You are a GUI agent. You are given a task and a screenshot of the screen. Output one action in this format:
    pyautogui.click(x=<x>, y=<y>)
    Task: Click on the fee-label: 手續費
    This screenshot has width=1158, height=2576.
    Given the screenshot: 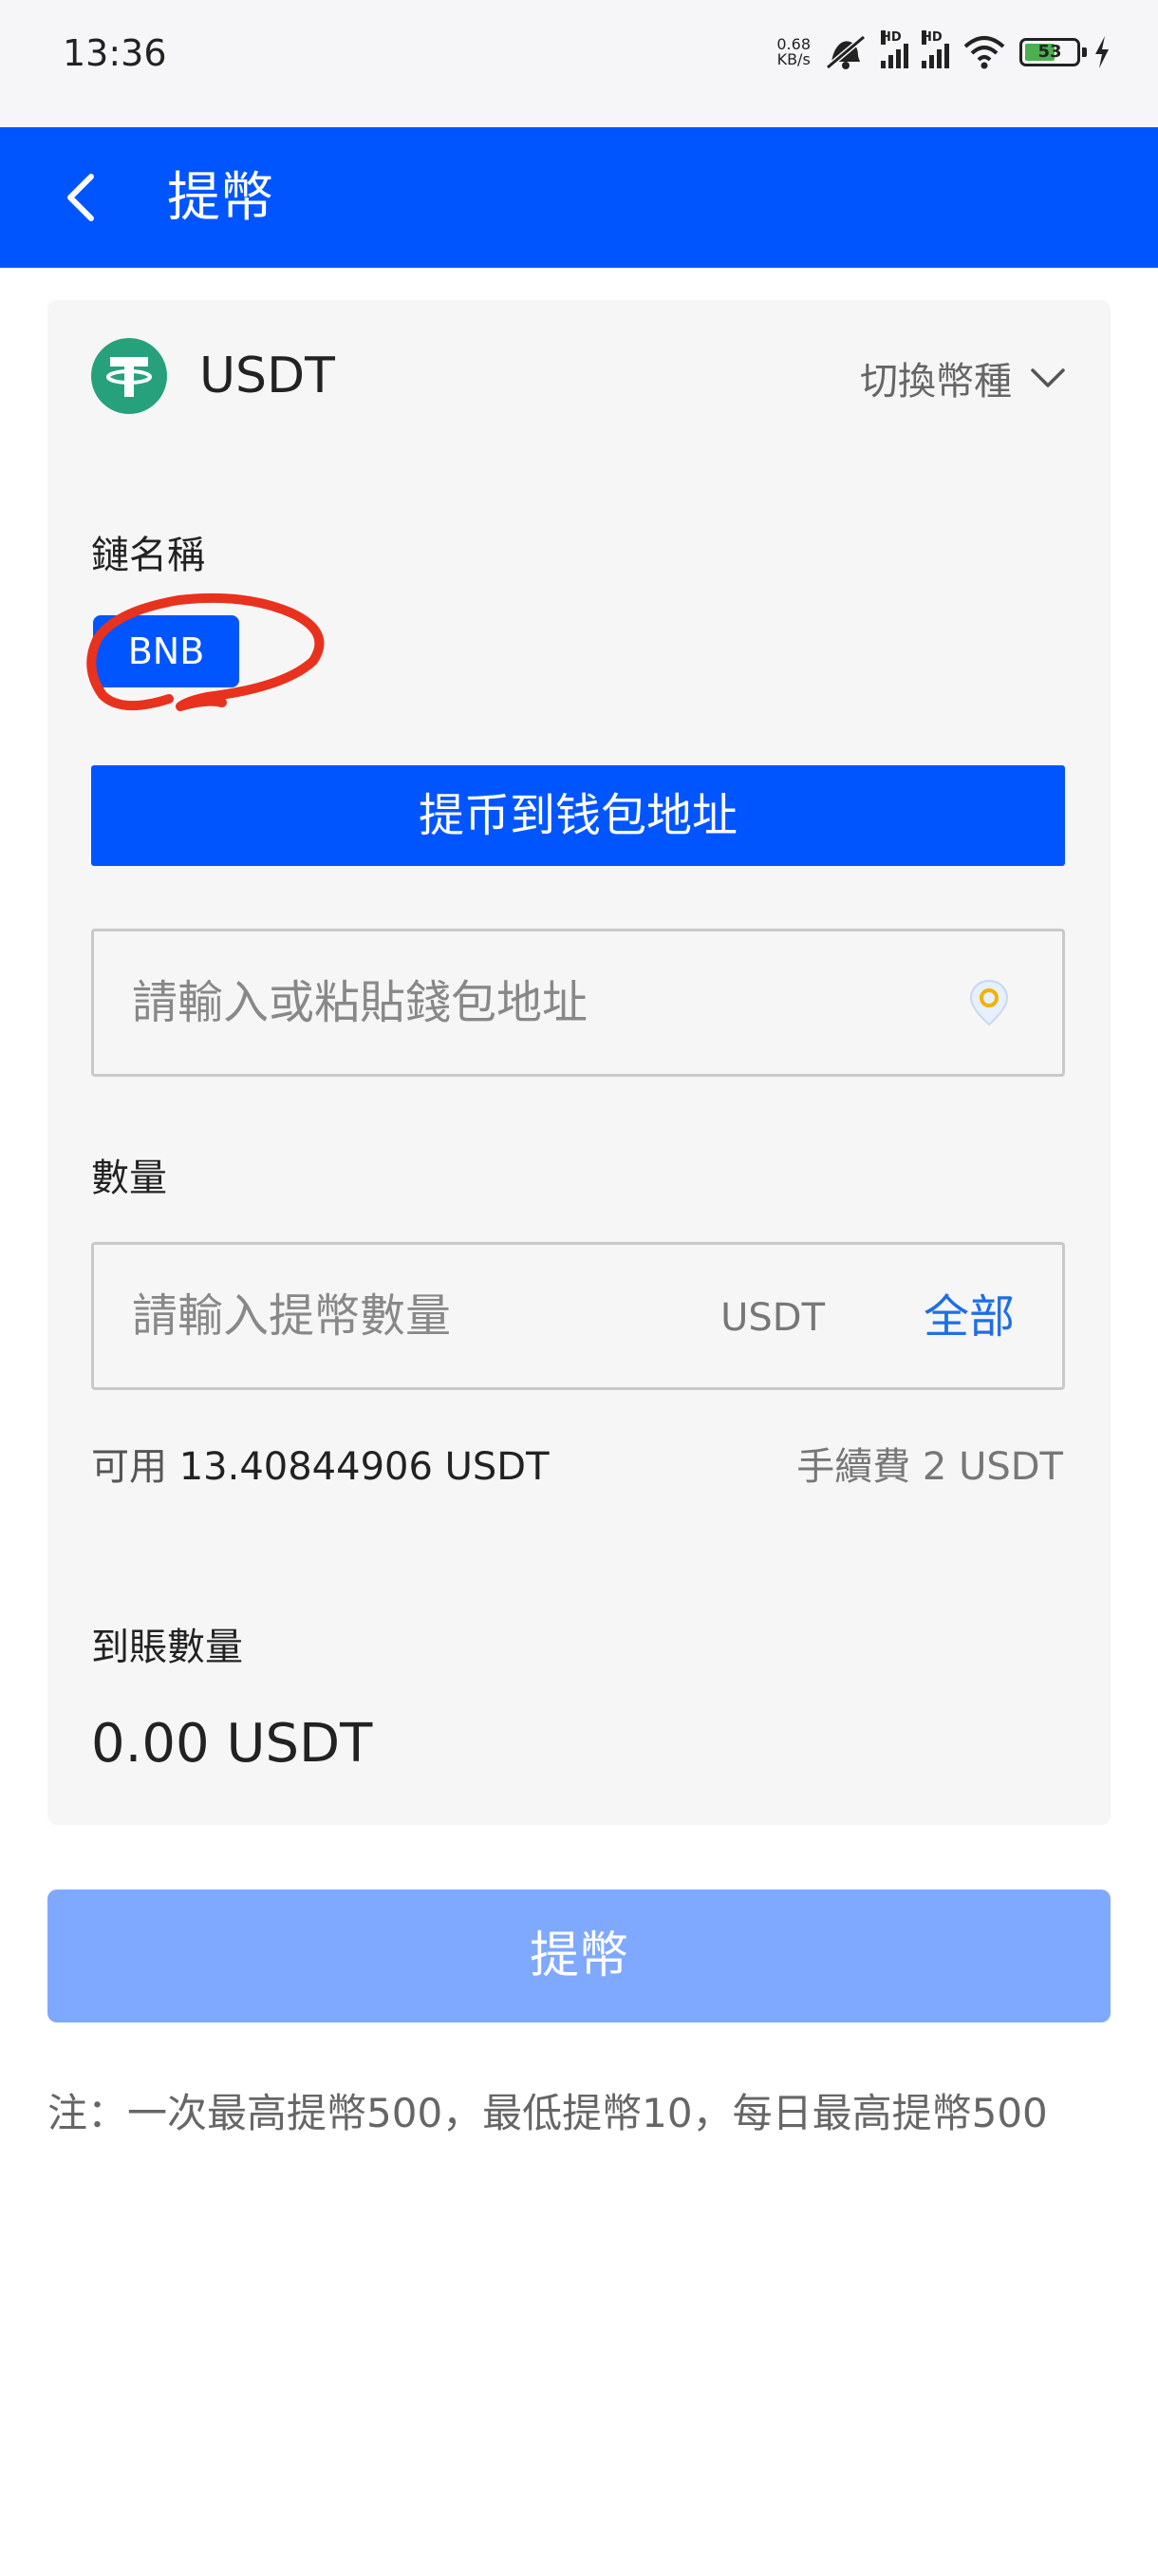 What is the action you would take?
    pyautogui.click(x=853, y=1467)
    